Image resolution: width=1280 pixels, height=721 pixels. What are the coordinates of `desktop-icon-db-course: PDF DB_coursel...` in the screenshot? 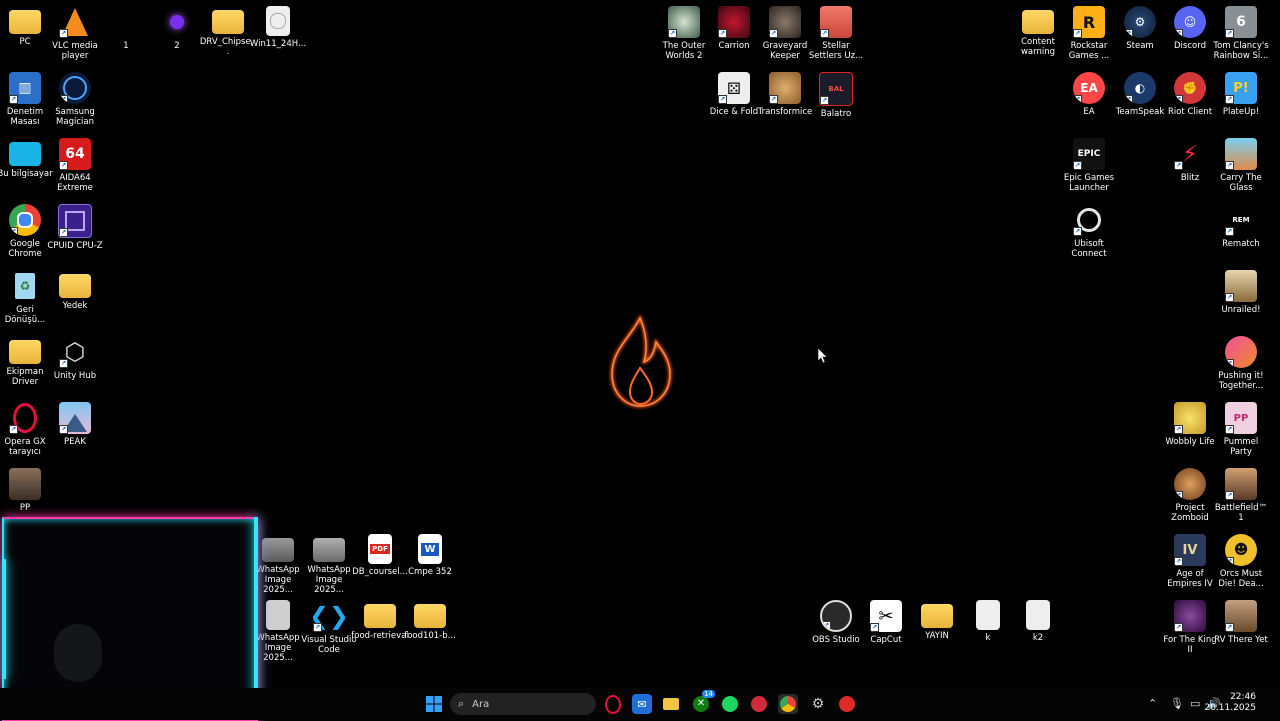 It's located at (380, 555).